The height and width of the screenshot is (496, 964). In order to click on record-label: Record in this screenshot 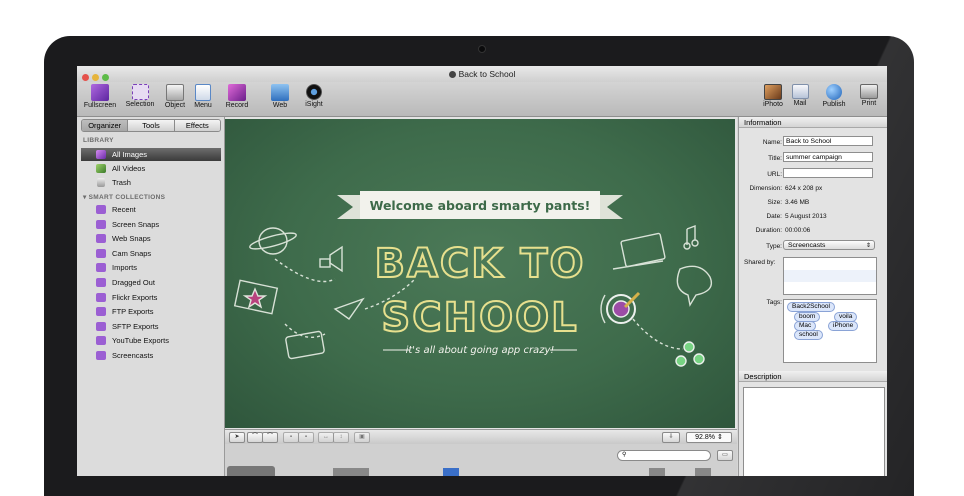, I will do `click(237, 105)`.